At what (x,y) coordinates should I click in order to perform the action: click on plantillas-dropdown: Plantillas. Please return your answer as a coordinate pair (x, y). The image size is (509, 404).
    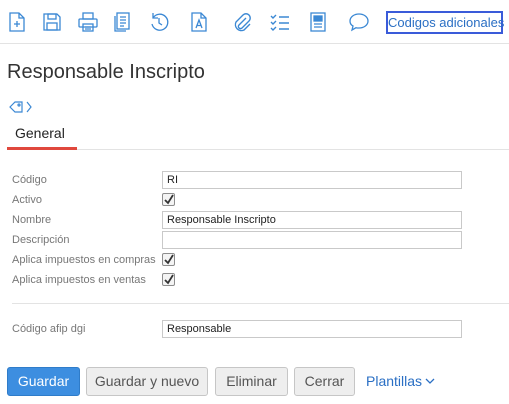
    Looking at the image, I should click on (400, 381).